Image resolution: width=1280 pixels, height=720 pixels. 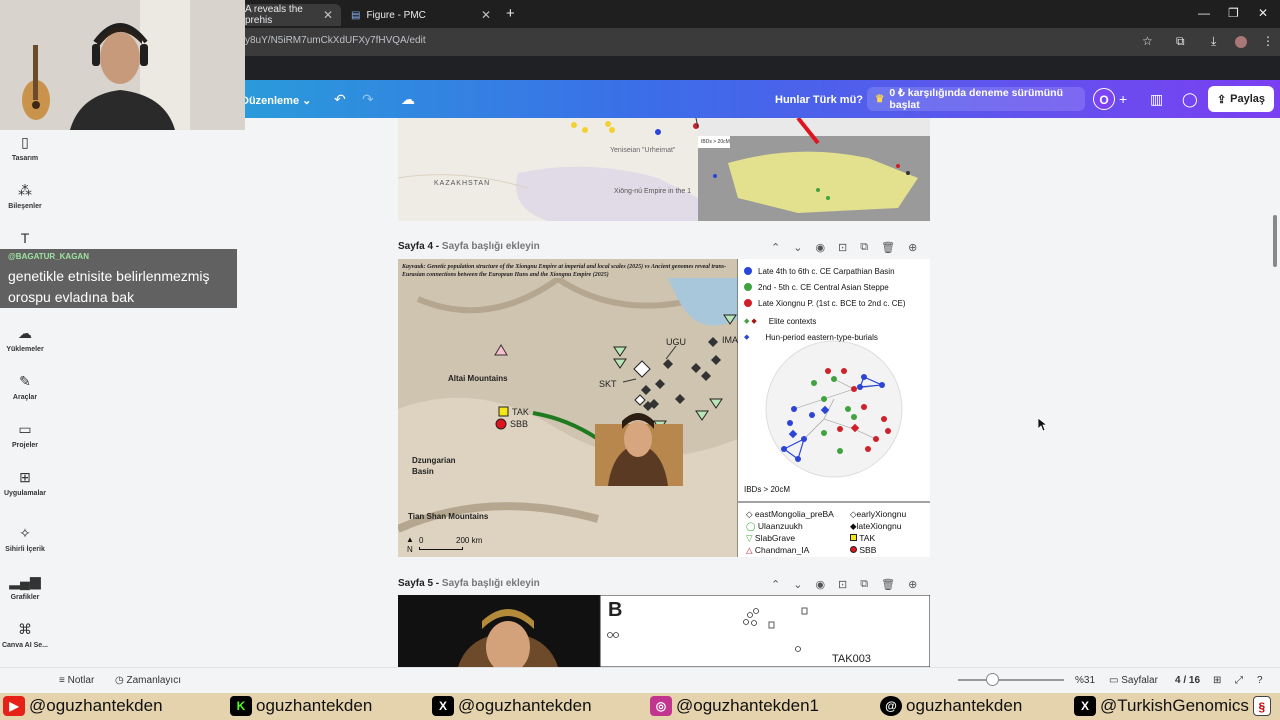 I want to click on new-tab-icon: +, so click(x=510, y=13).